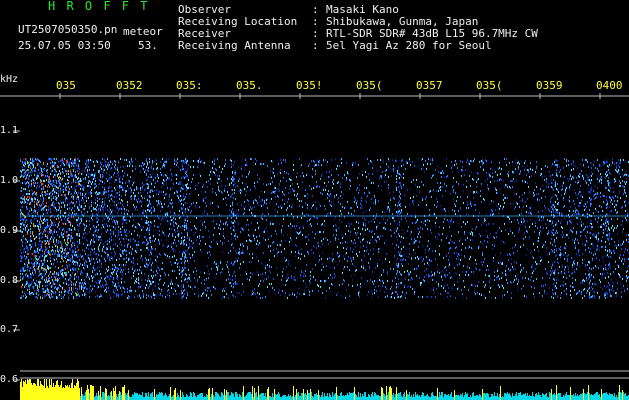 The width and height of the screenshot is (629, 400). Describe the element at coordinates (309, 85) in the screenshot. I see `time-tick-label: 035!` at that location.